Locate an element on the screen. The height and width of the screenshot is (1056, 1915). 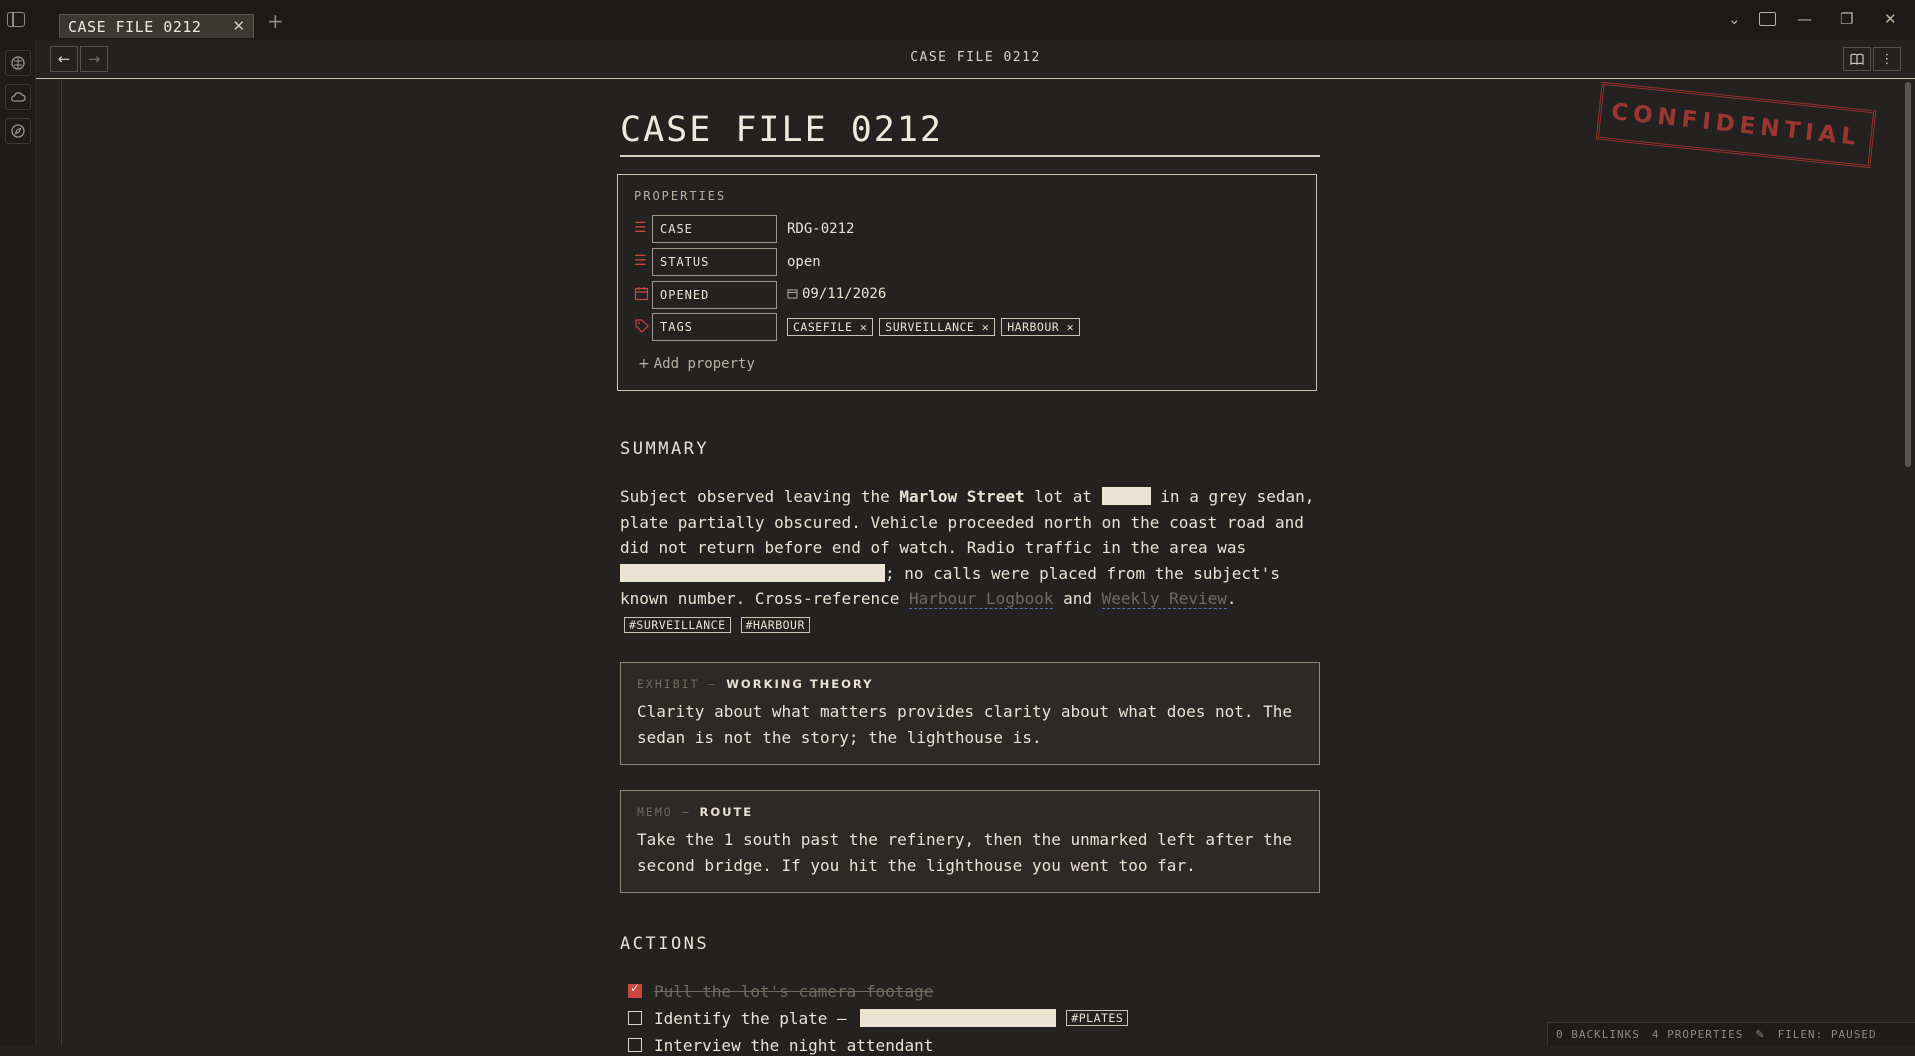
tab-title: CASE FILE 0212 is located at coordinates (135, 26).